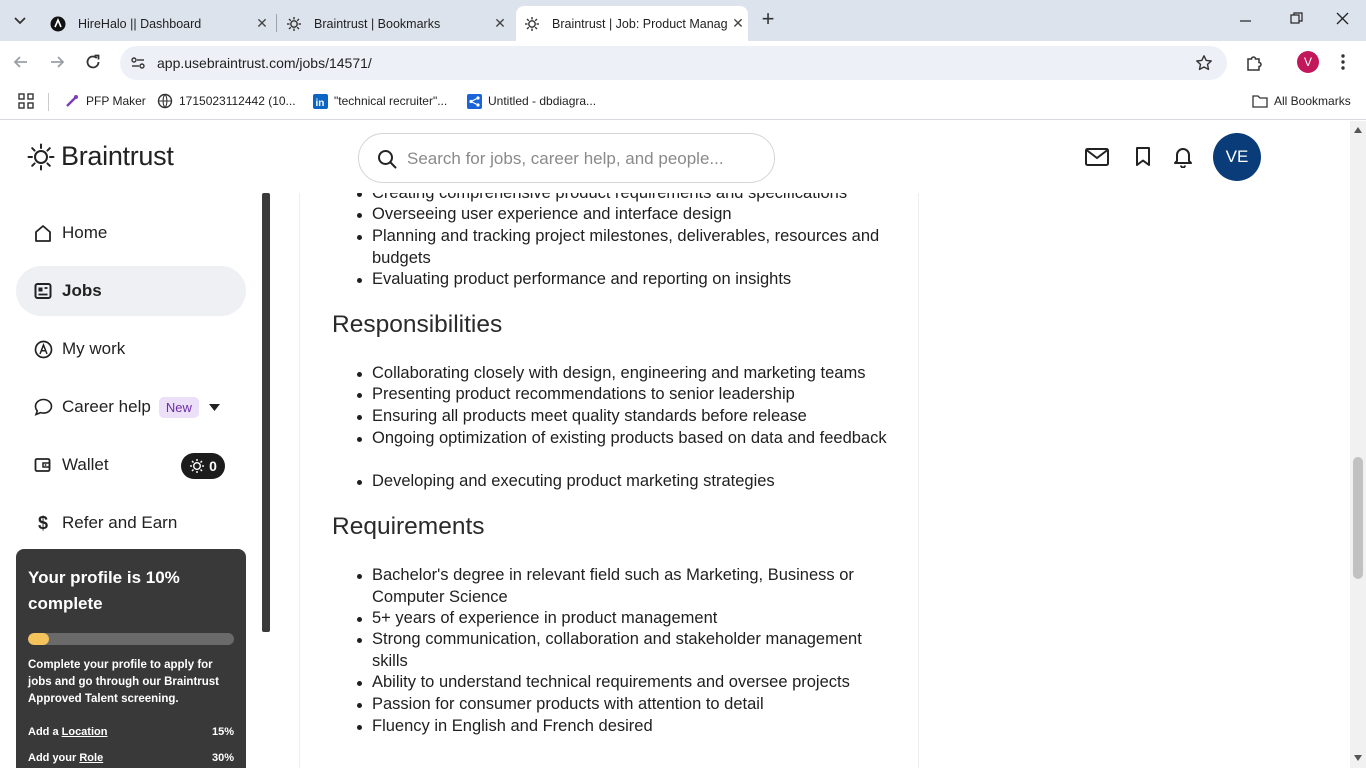 The height and width of the screenshot is (768, 1366). What do you see at coordinates (85, 732) in the screenshot?
I see `add-location-link: Location` at bounding box center [85, 732].